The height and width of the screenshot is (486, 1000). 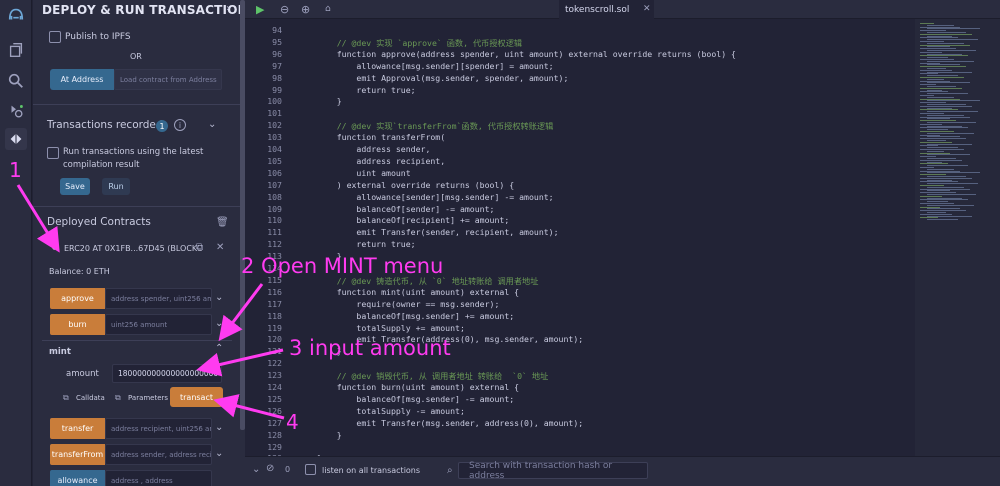 I want to click on line-number: 101, so click(x=274, y=113).